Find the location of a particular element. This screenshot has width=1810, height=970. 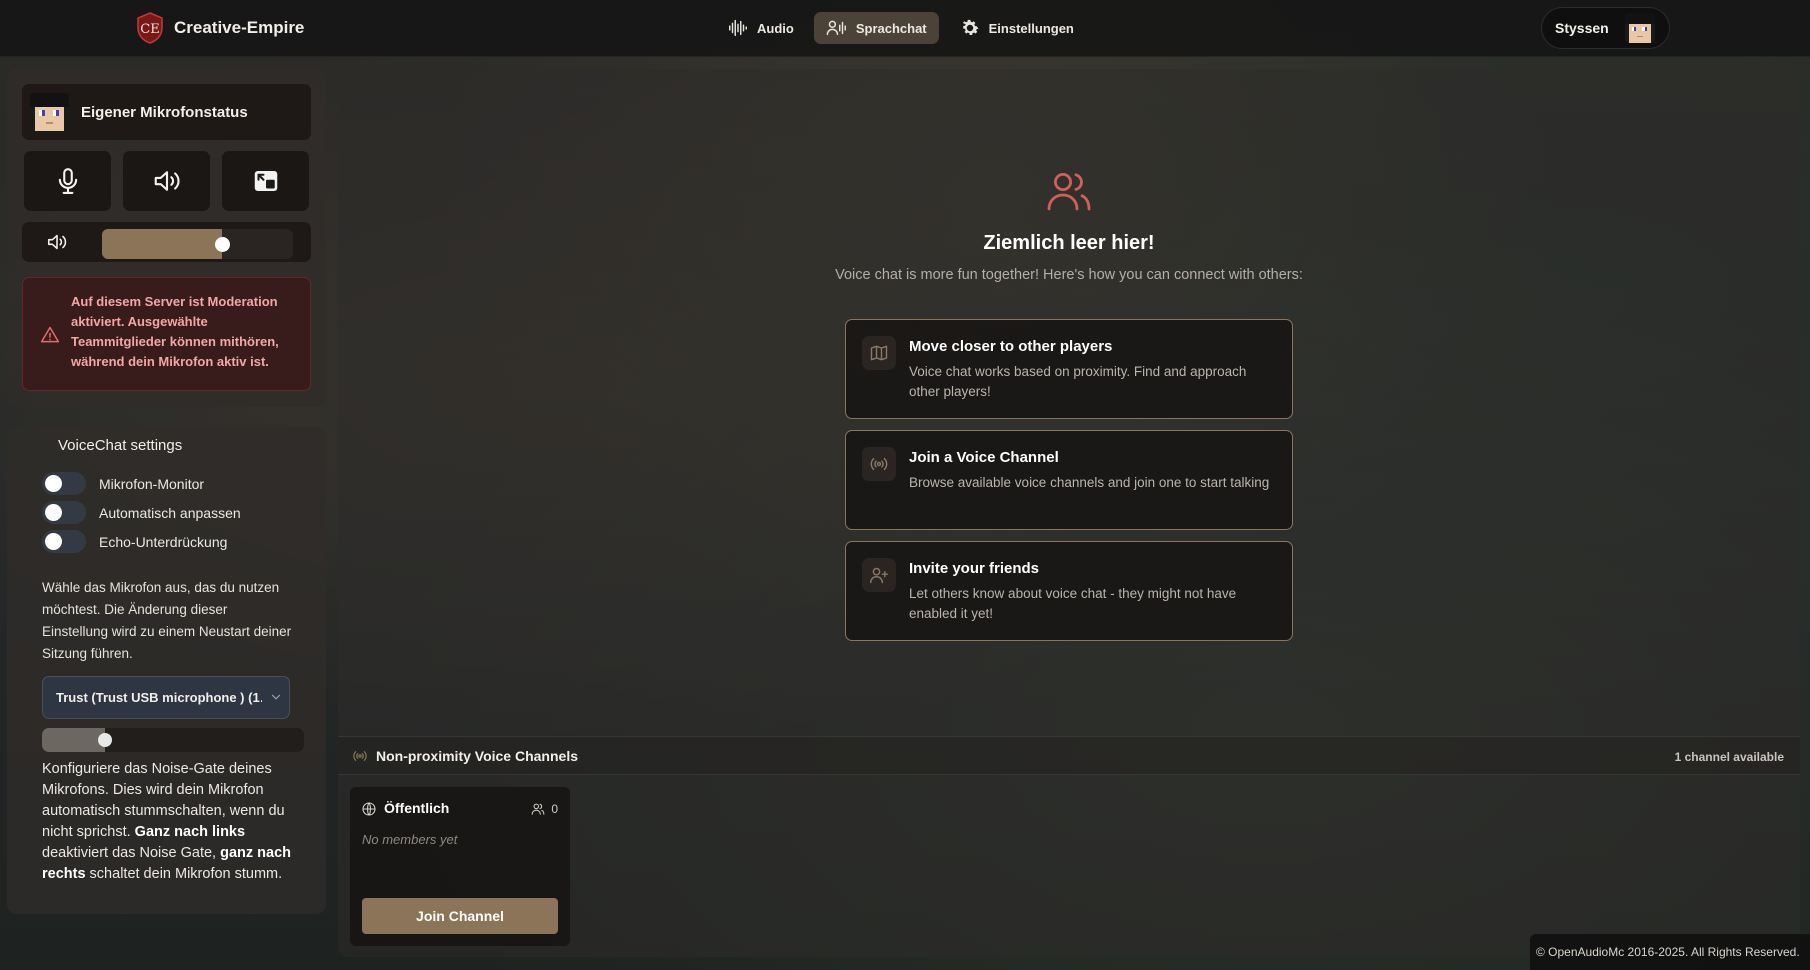

channels-title: Non-proximity Voice Channels is located at coordinates (477, 756).